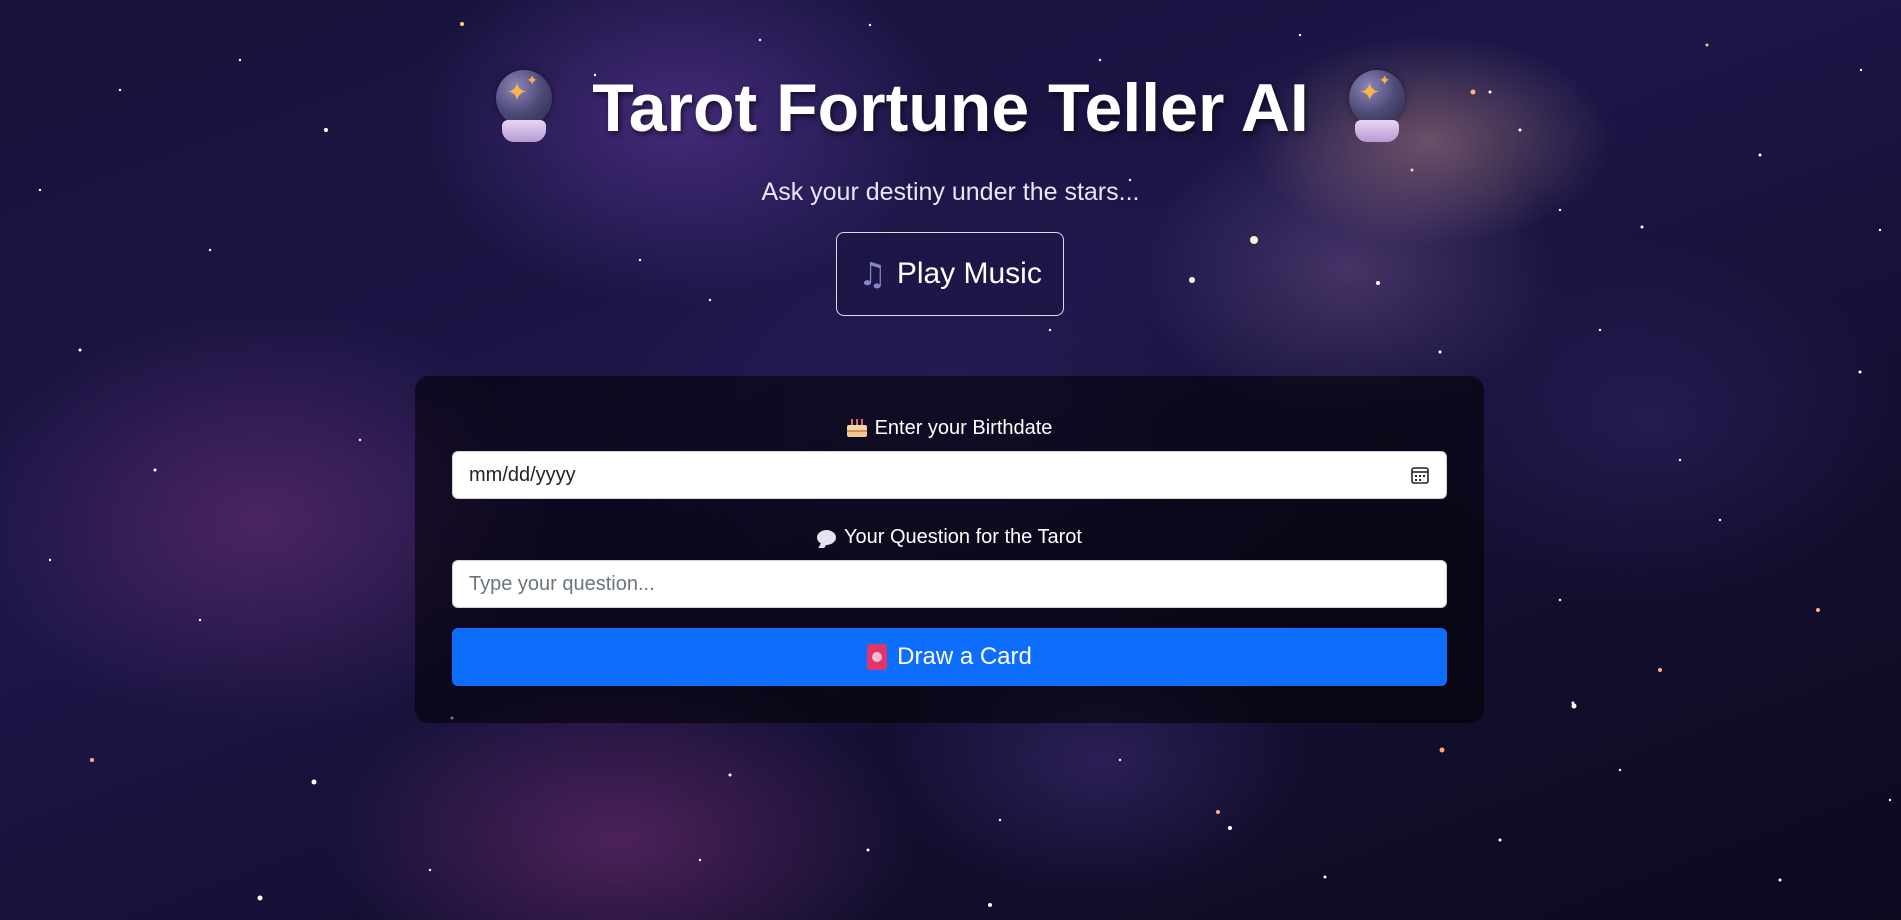  I want to click on speech-balloon-icon, so click(827, 537).